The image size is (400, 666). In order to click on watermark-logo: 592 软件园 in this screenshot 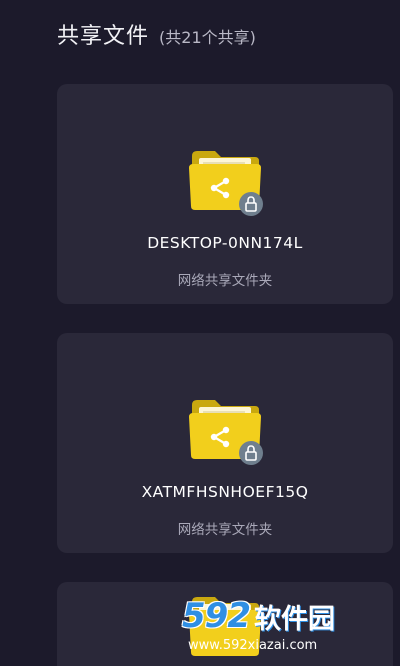, I will do `click(258, 616)`.